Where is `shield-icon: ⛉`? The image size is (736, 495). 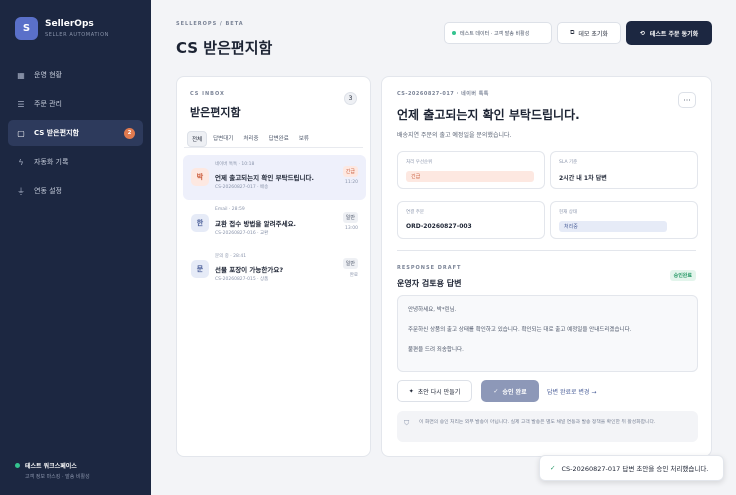 shield-icon: ⛉ is located at coordinates (407, 423).